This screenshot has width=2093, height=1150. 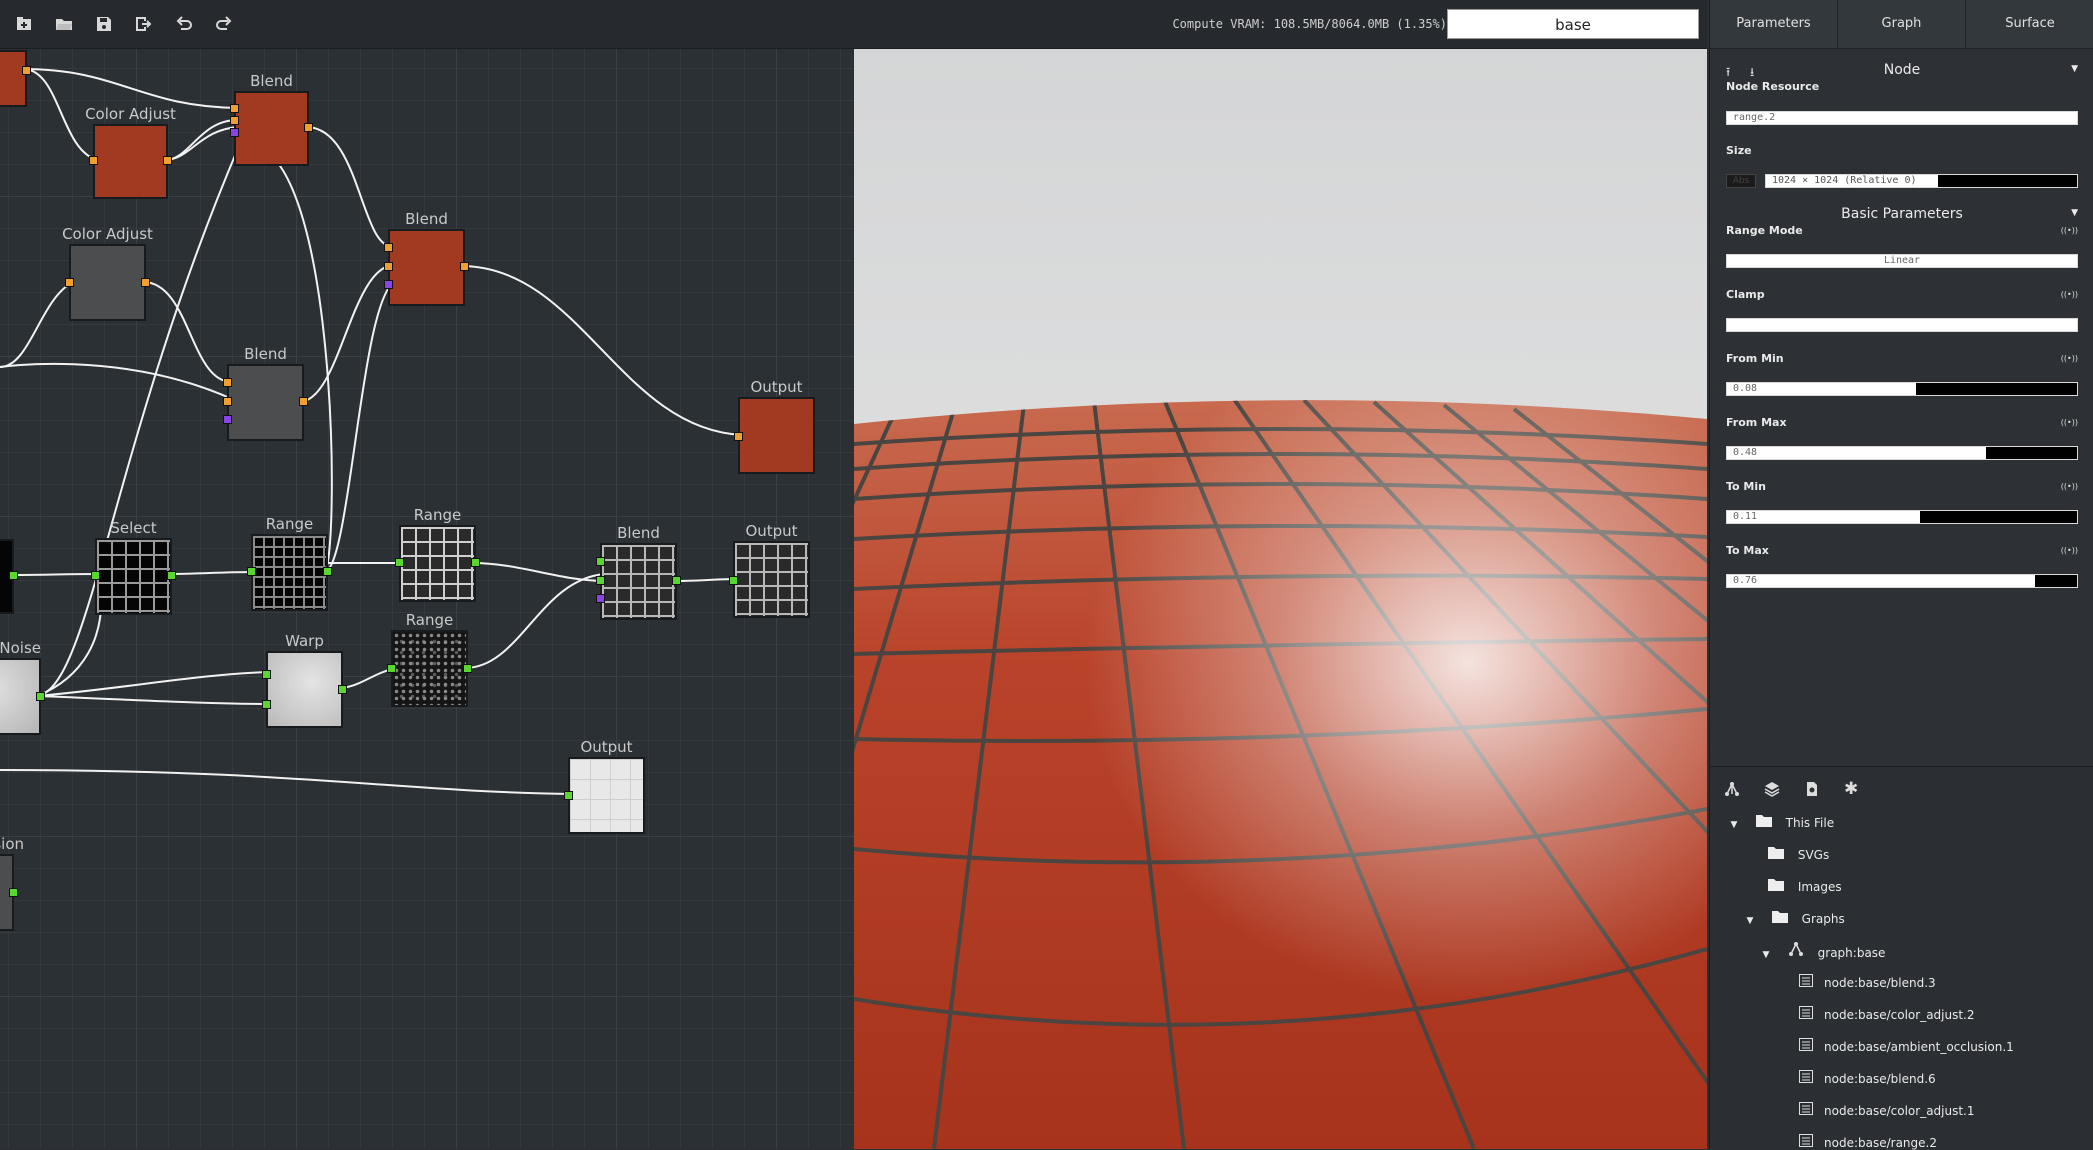 What do you see at coordinates (1573, 24) in the screenshot?
I see `graph-name-field: base` at bounding box center [1573, 24].